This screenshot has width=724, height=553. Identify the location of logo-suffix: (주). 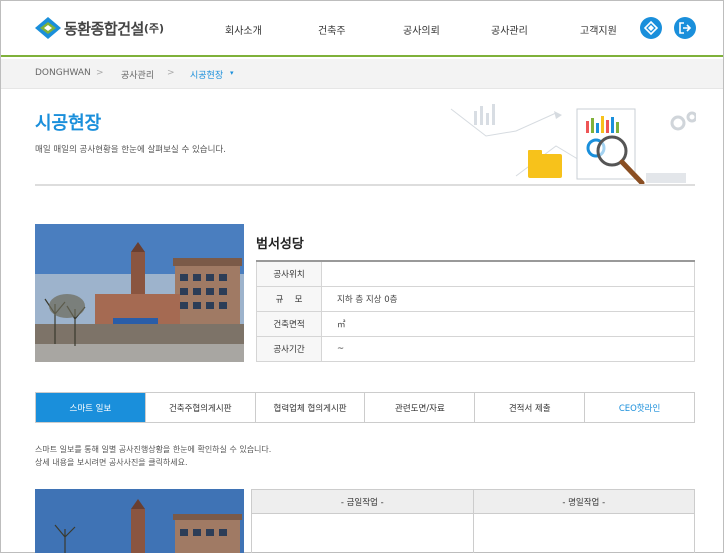
(153, 28).